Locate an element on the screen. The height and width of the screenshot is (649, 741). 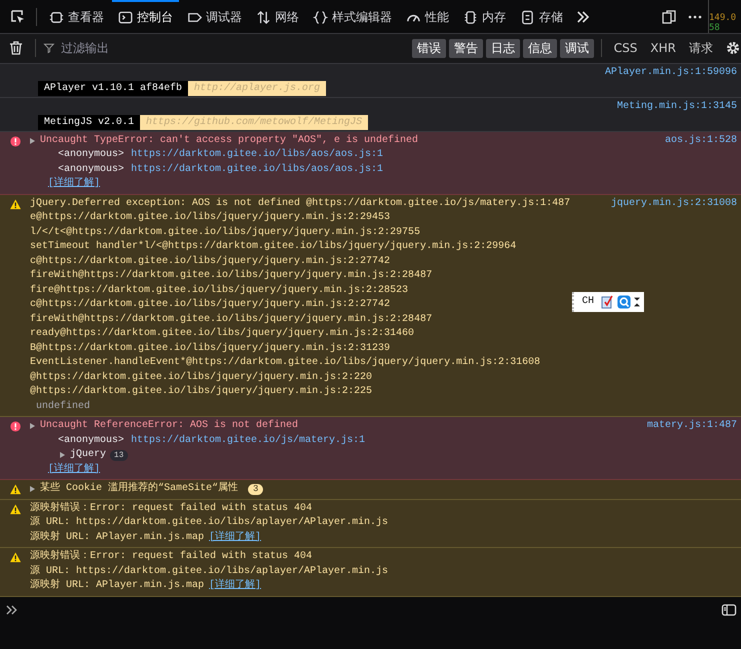
widget-reading: 149.0 is located at coordinates (723, 18).